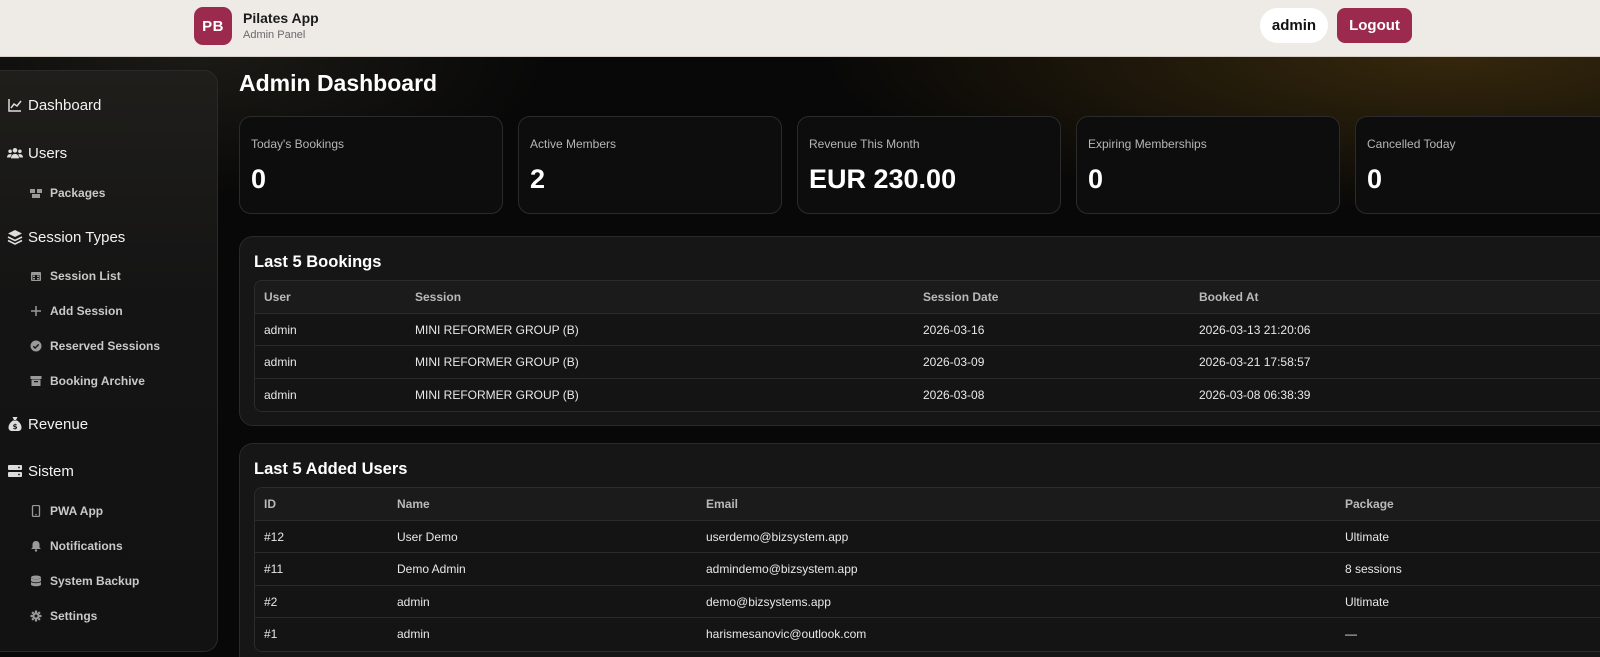 This screenshot has width=1600, height=657. I want to click on table-cell: harismesanovic@outlook.com, so click(786, 634).